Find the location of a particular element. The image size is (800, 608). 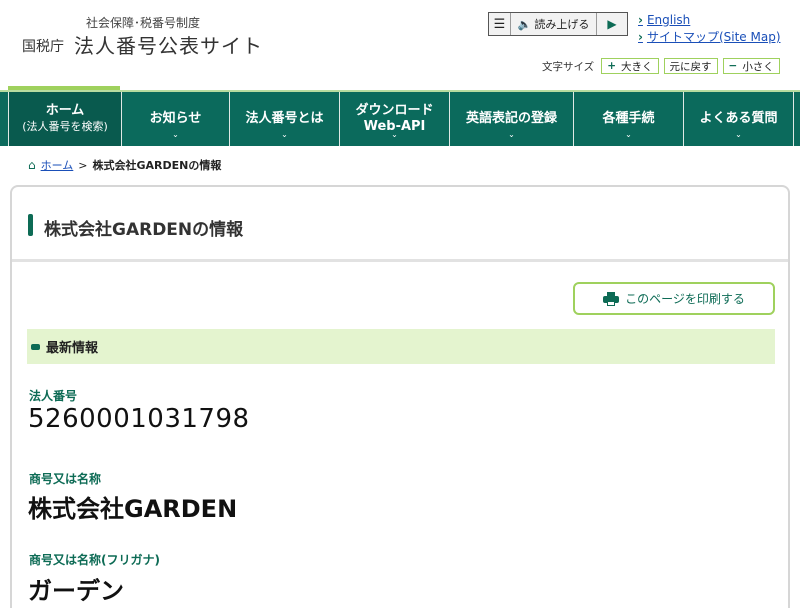

nav-download-label: ダウンロード is located at coordinates (394, 110).